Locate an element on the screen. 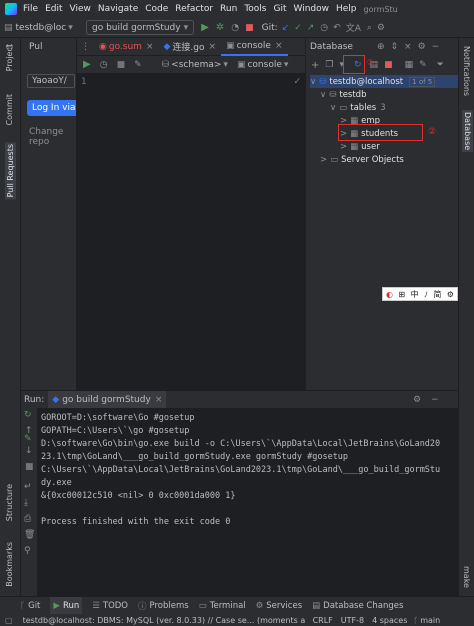 This screenshot has height=626, width=474. structure-tool-button: Structure is located at coordinates (9, 502).